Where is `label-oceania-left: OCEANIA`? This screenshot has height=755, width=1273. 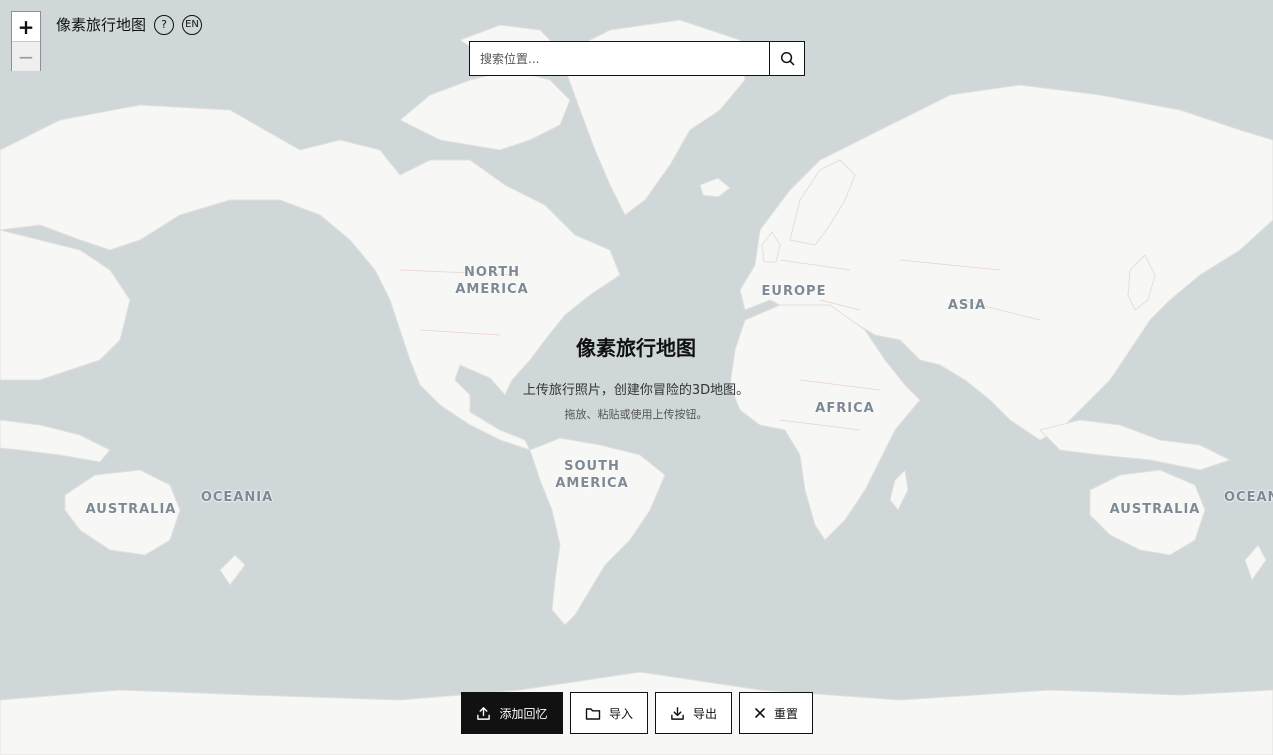 label-oceania-left: OCEANIA is located at coordinates (237, 497).